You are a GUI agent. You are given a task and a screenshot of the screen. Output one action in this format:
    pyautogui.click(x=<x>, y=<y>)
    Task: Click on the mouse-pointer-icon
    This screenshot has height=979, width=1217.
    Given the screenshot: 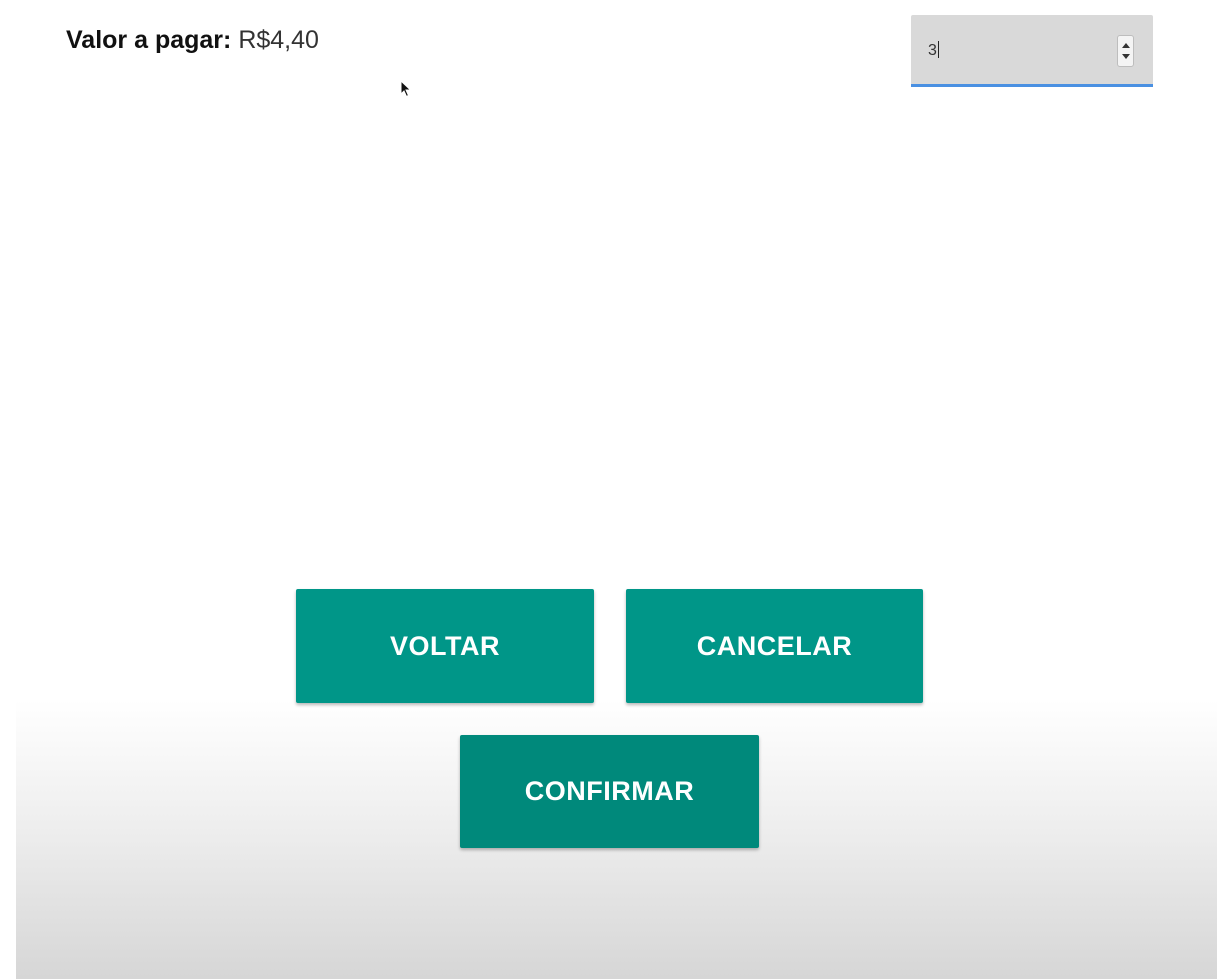 What is the action you would take?
    pyautogui.click(x=406, y=89)
    